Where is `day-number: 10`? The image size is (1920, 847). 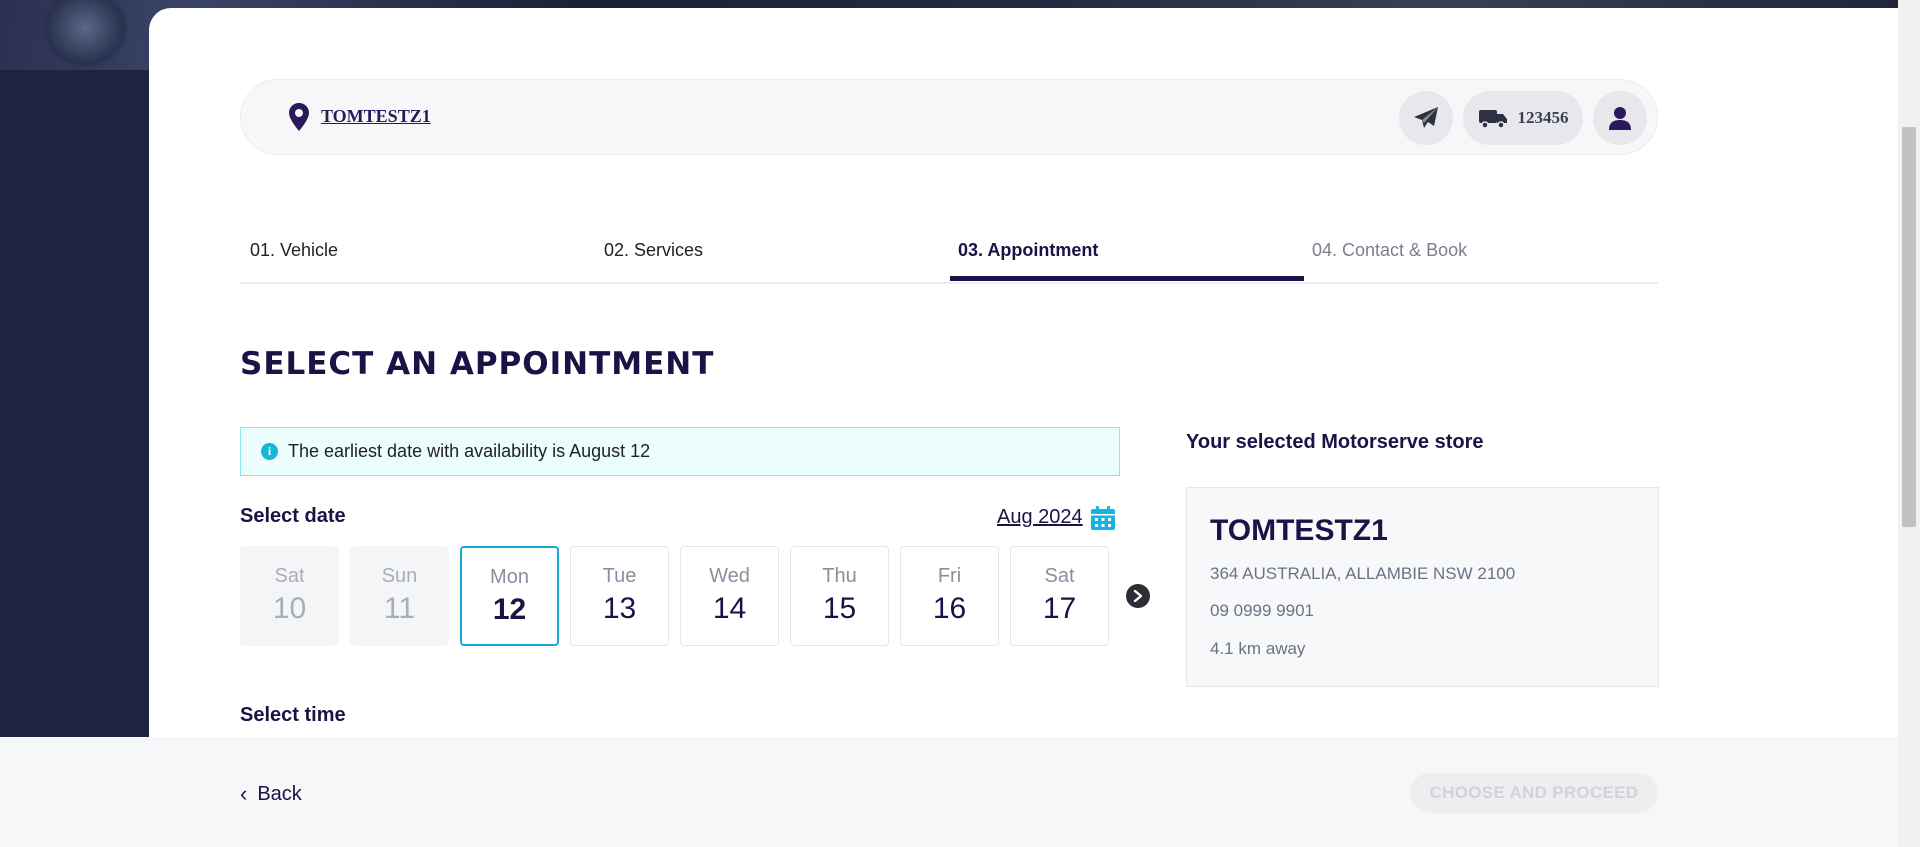 day-number: 10 is located at coordinates (289, 608).